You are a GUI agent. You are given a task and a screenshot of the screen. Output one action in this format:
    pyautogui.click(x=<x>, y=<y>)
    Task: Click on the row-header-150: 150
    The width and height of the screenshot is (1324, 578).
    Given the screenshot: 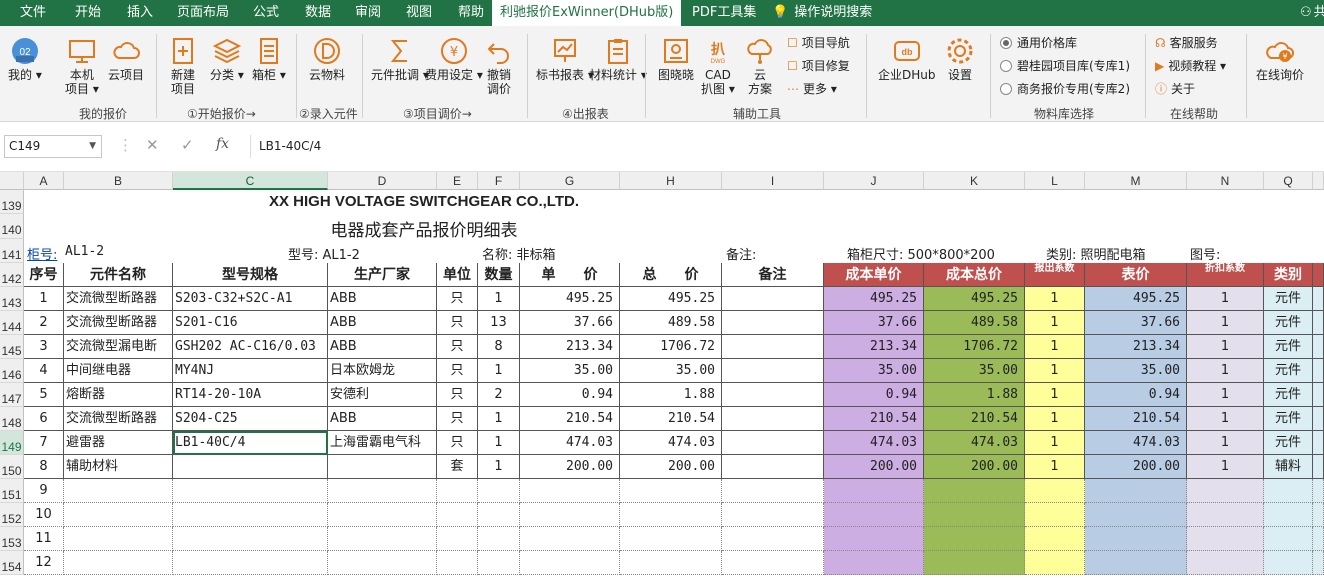 What is the action you would take?
    pyautogui.click(x=12, y=467)
    